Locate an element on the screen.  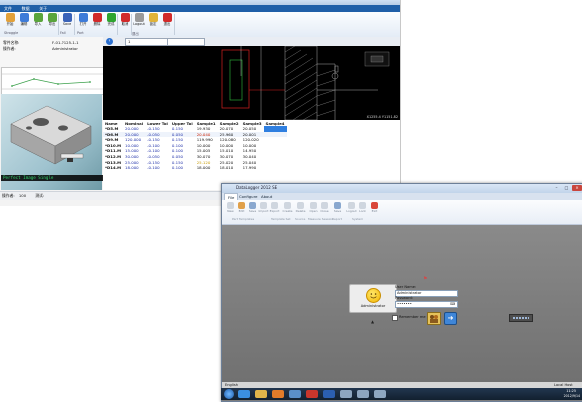
host-status: Local Host is located at coordinates (563, 385).